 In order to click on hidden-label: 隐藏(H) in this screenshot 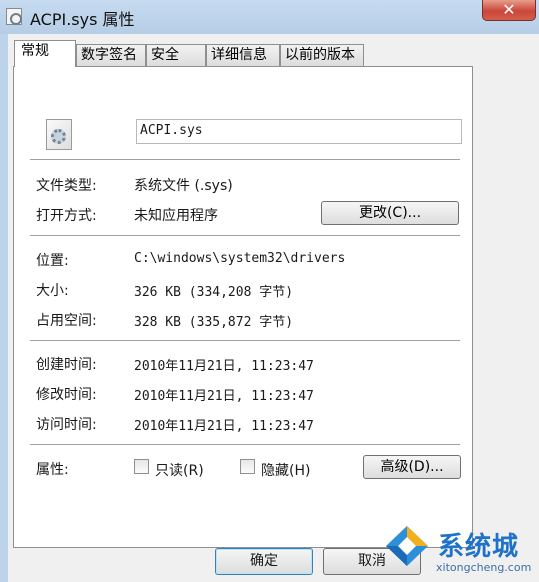, I will do `click(285, 470)`.